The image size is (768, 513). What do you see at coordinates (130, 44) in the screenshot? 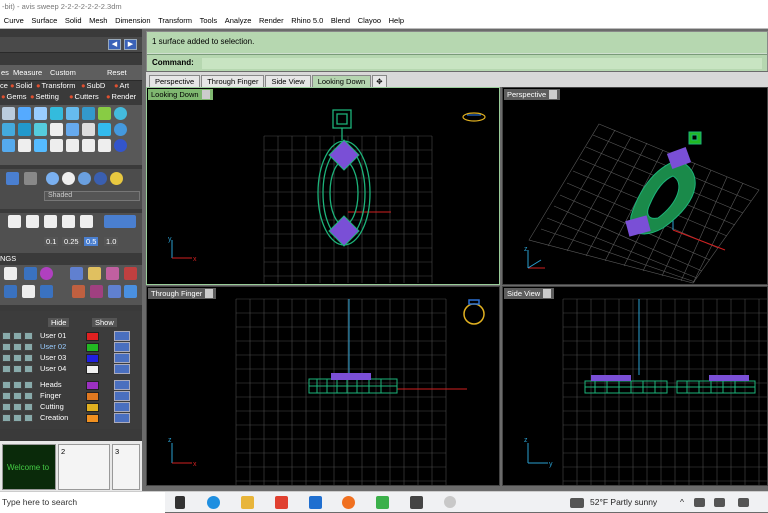
I see `nav-forward-icon: ▶` at bounding box center [130, 44].